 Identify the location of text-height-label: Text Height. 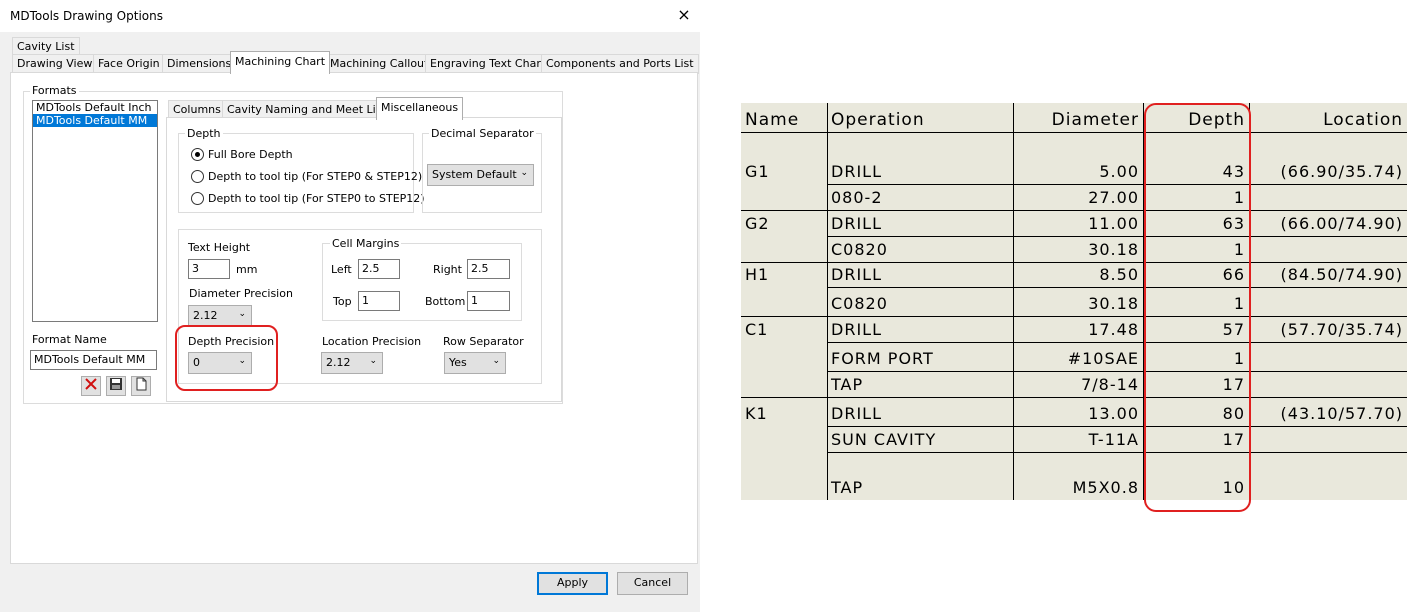
(219, 247).